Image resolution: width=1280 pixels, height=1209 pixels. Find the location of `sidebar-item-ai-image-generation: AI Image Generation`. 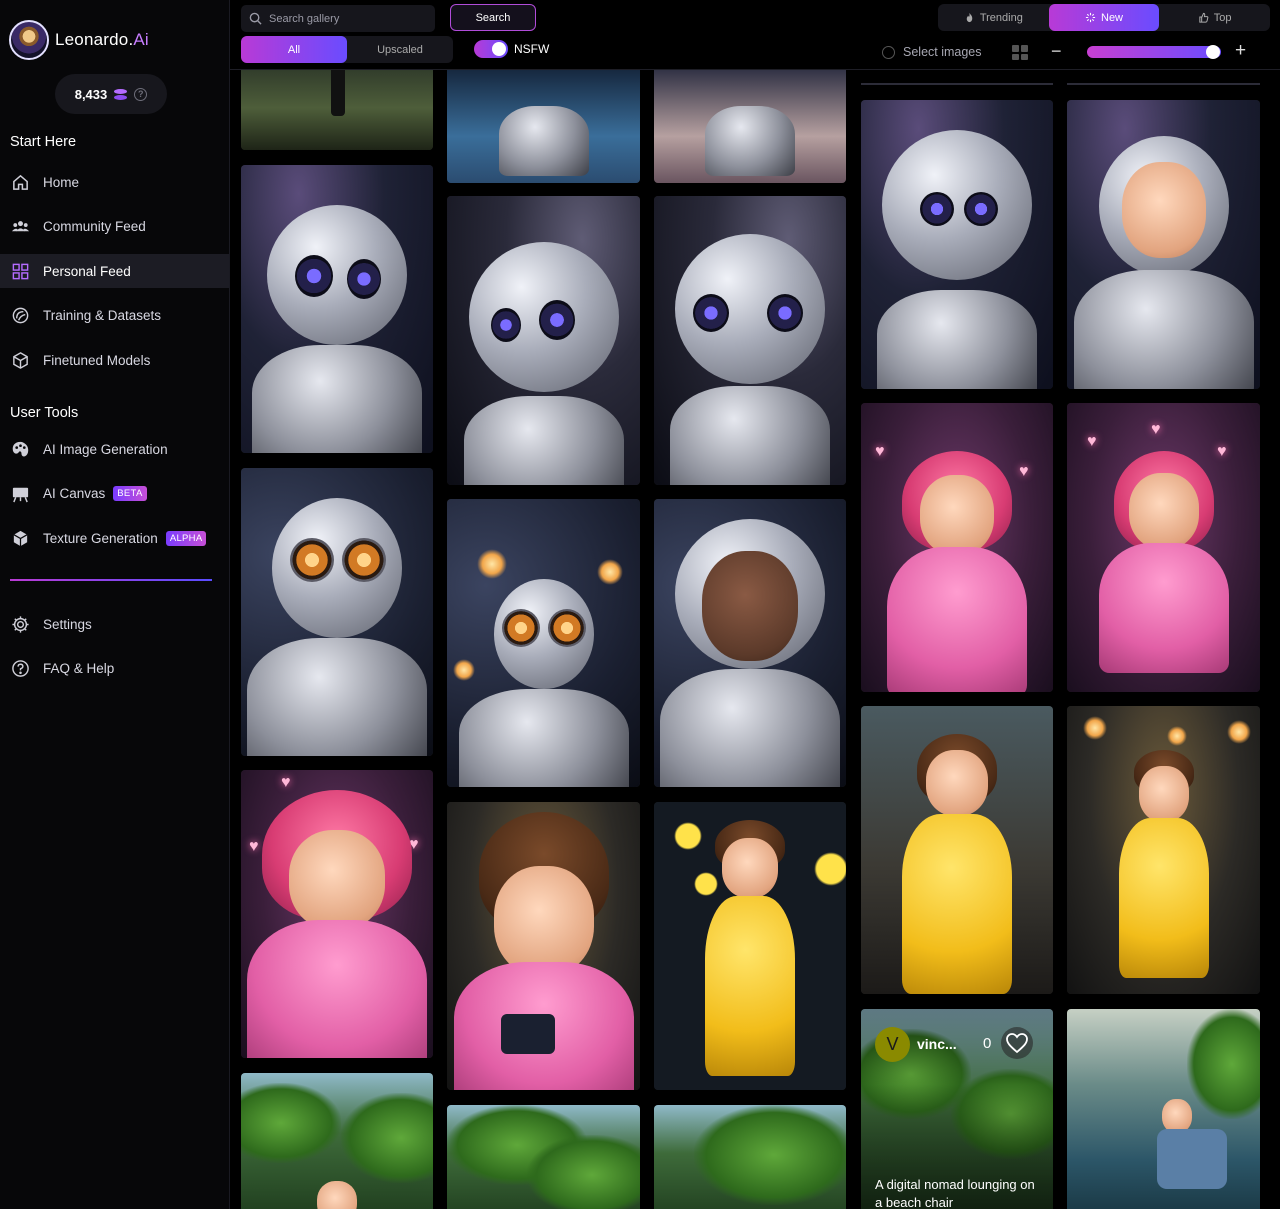

sidebar-item-ai-image-generation: AI Image Generation is located at coordinates (114, 449).